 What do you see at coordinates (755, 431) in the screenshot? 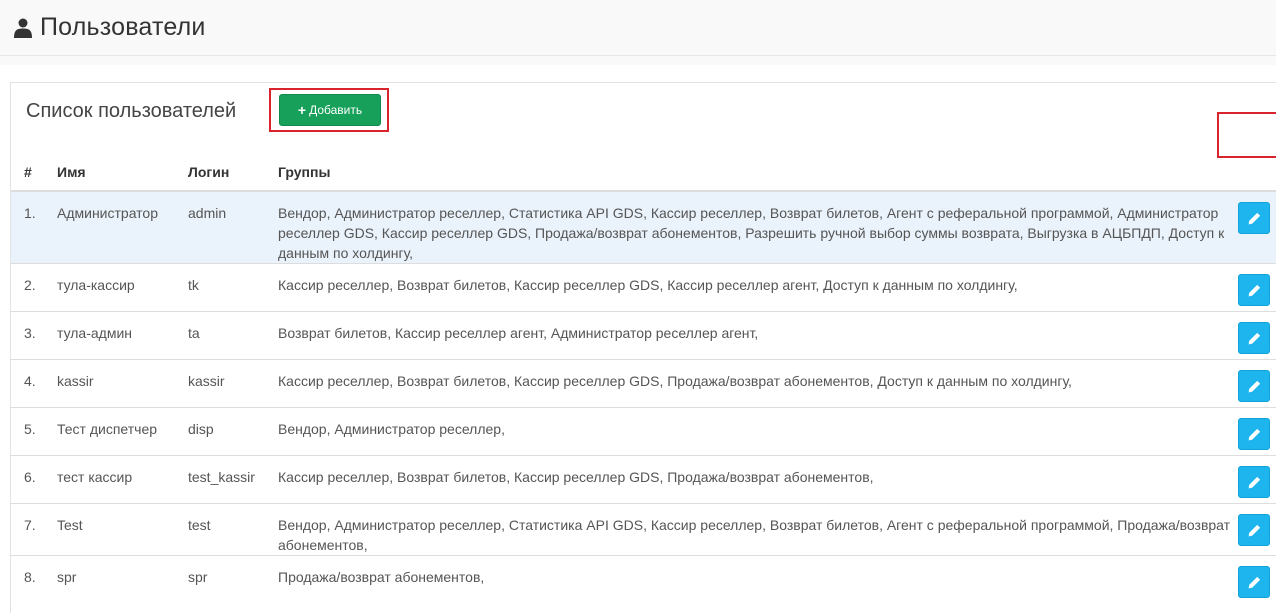
I see `row-groups: Вендор, Администратор реселлер,` at bounding box center [755, 431].